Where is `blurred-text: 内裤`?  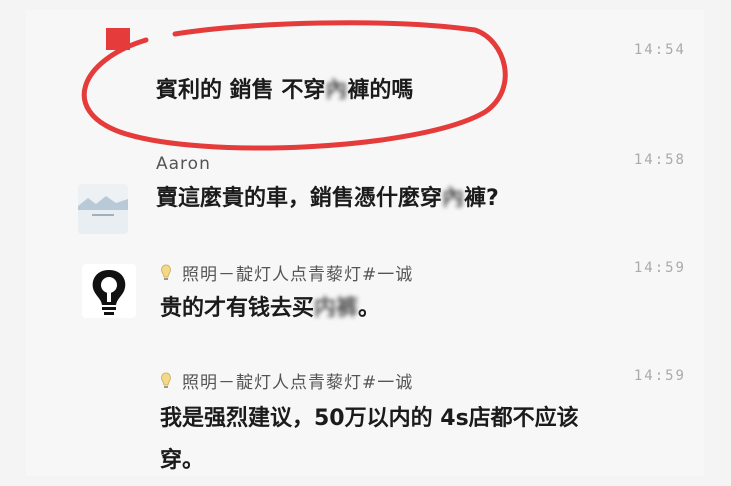
blurred-text: 内裤 is located at coordinates (336, 308).